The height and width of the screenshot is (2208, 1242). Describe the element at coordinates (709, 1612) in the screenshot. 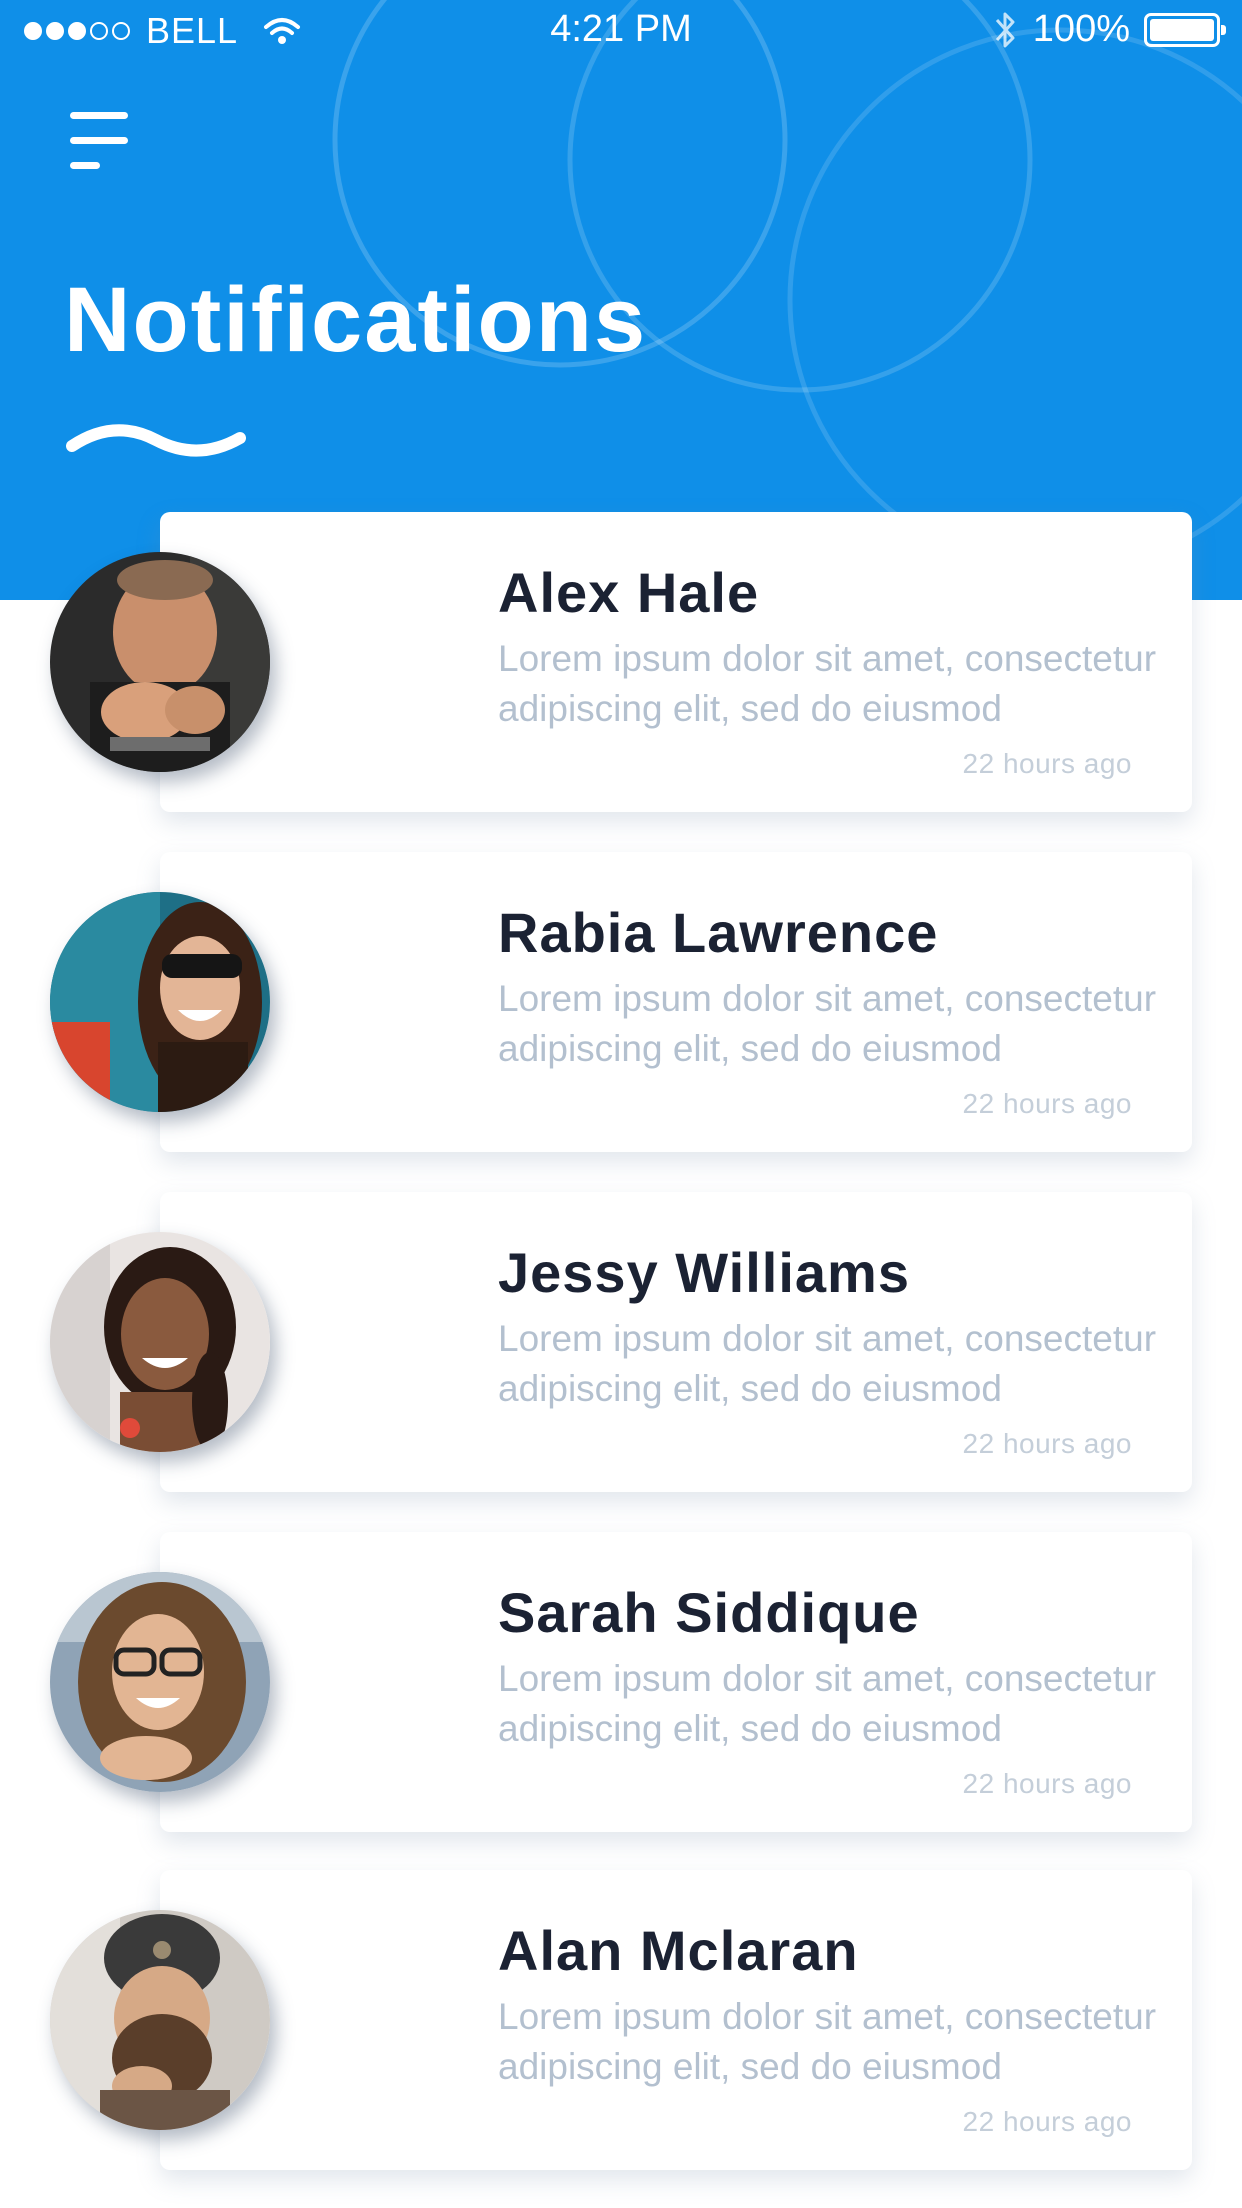

I see `notification-name: Sarah Siddique` at that location.